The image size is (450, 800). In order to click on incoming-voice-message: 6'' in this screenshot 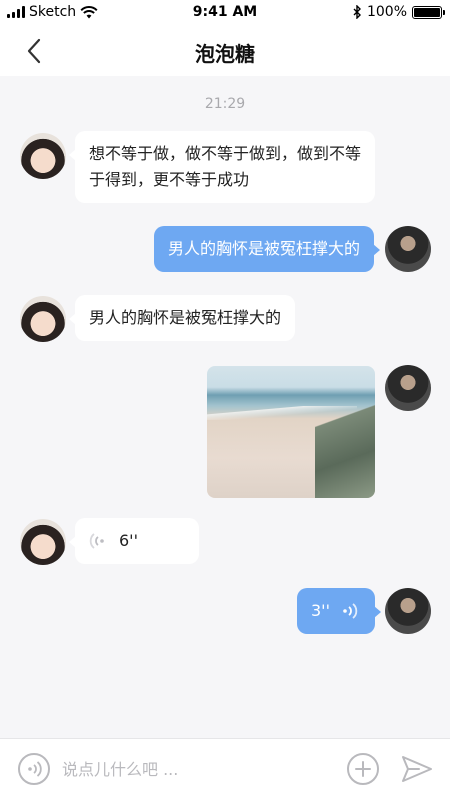, I will do `click(134, 541)`.